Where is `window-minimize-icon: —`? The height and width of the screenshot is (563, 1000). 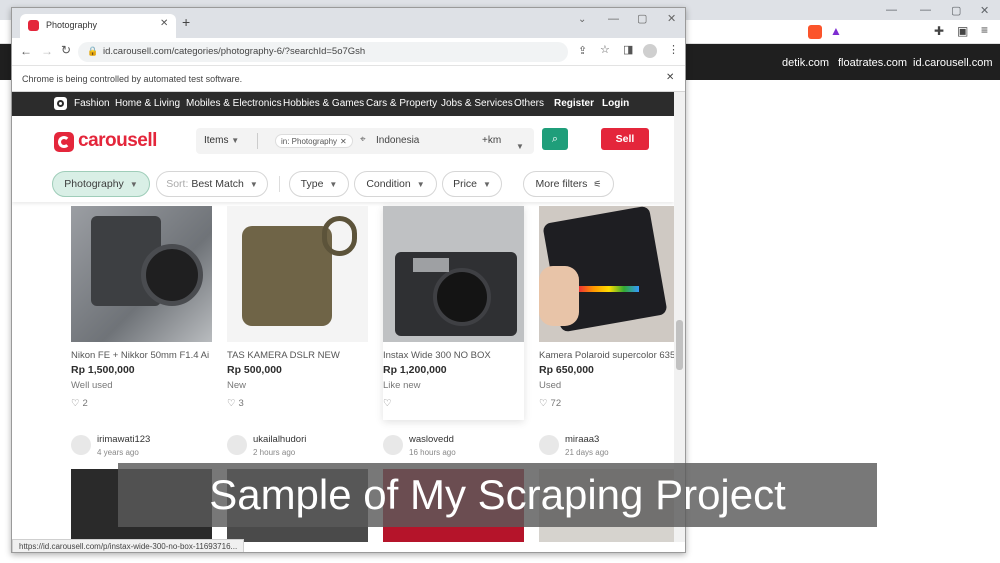
window-minimize-icon: — is located at coordinates (613, 19).